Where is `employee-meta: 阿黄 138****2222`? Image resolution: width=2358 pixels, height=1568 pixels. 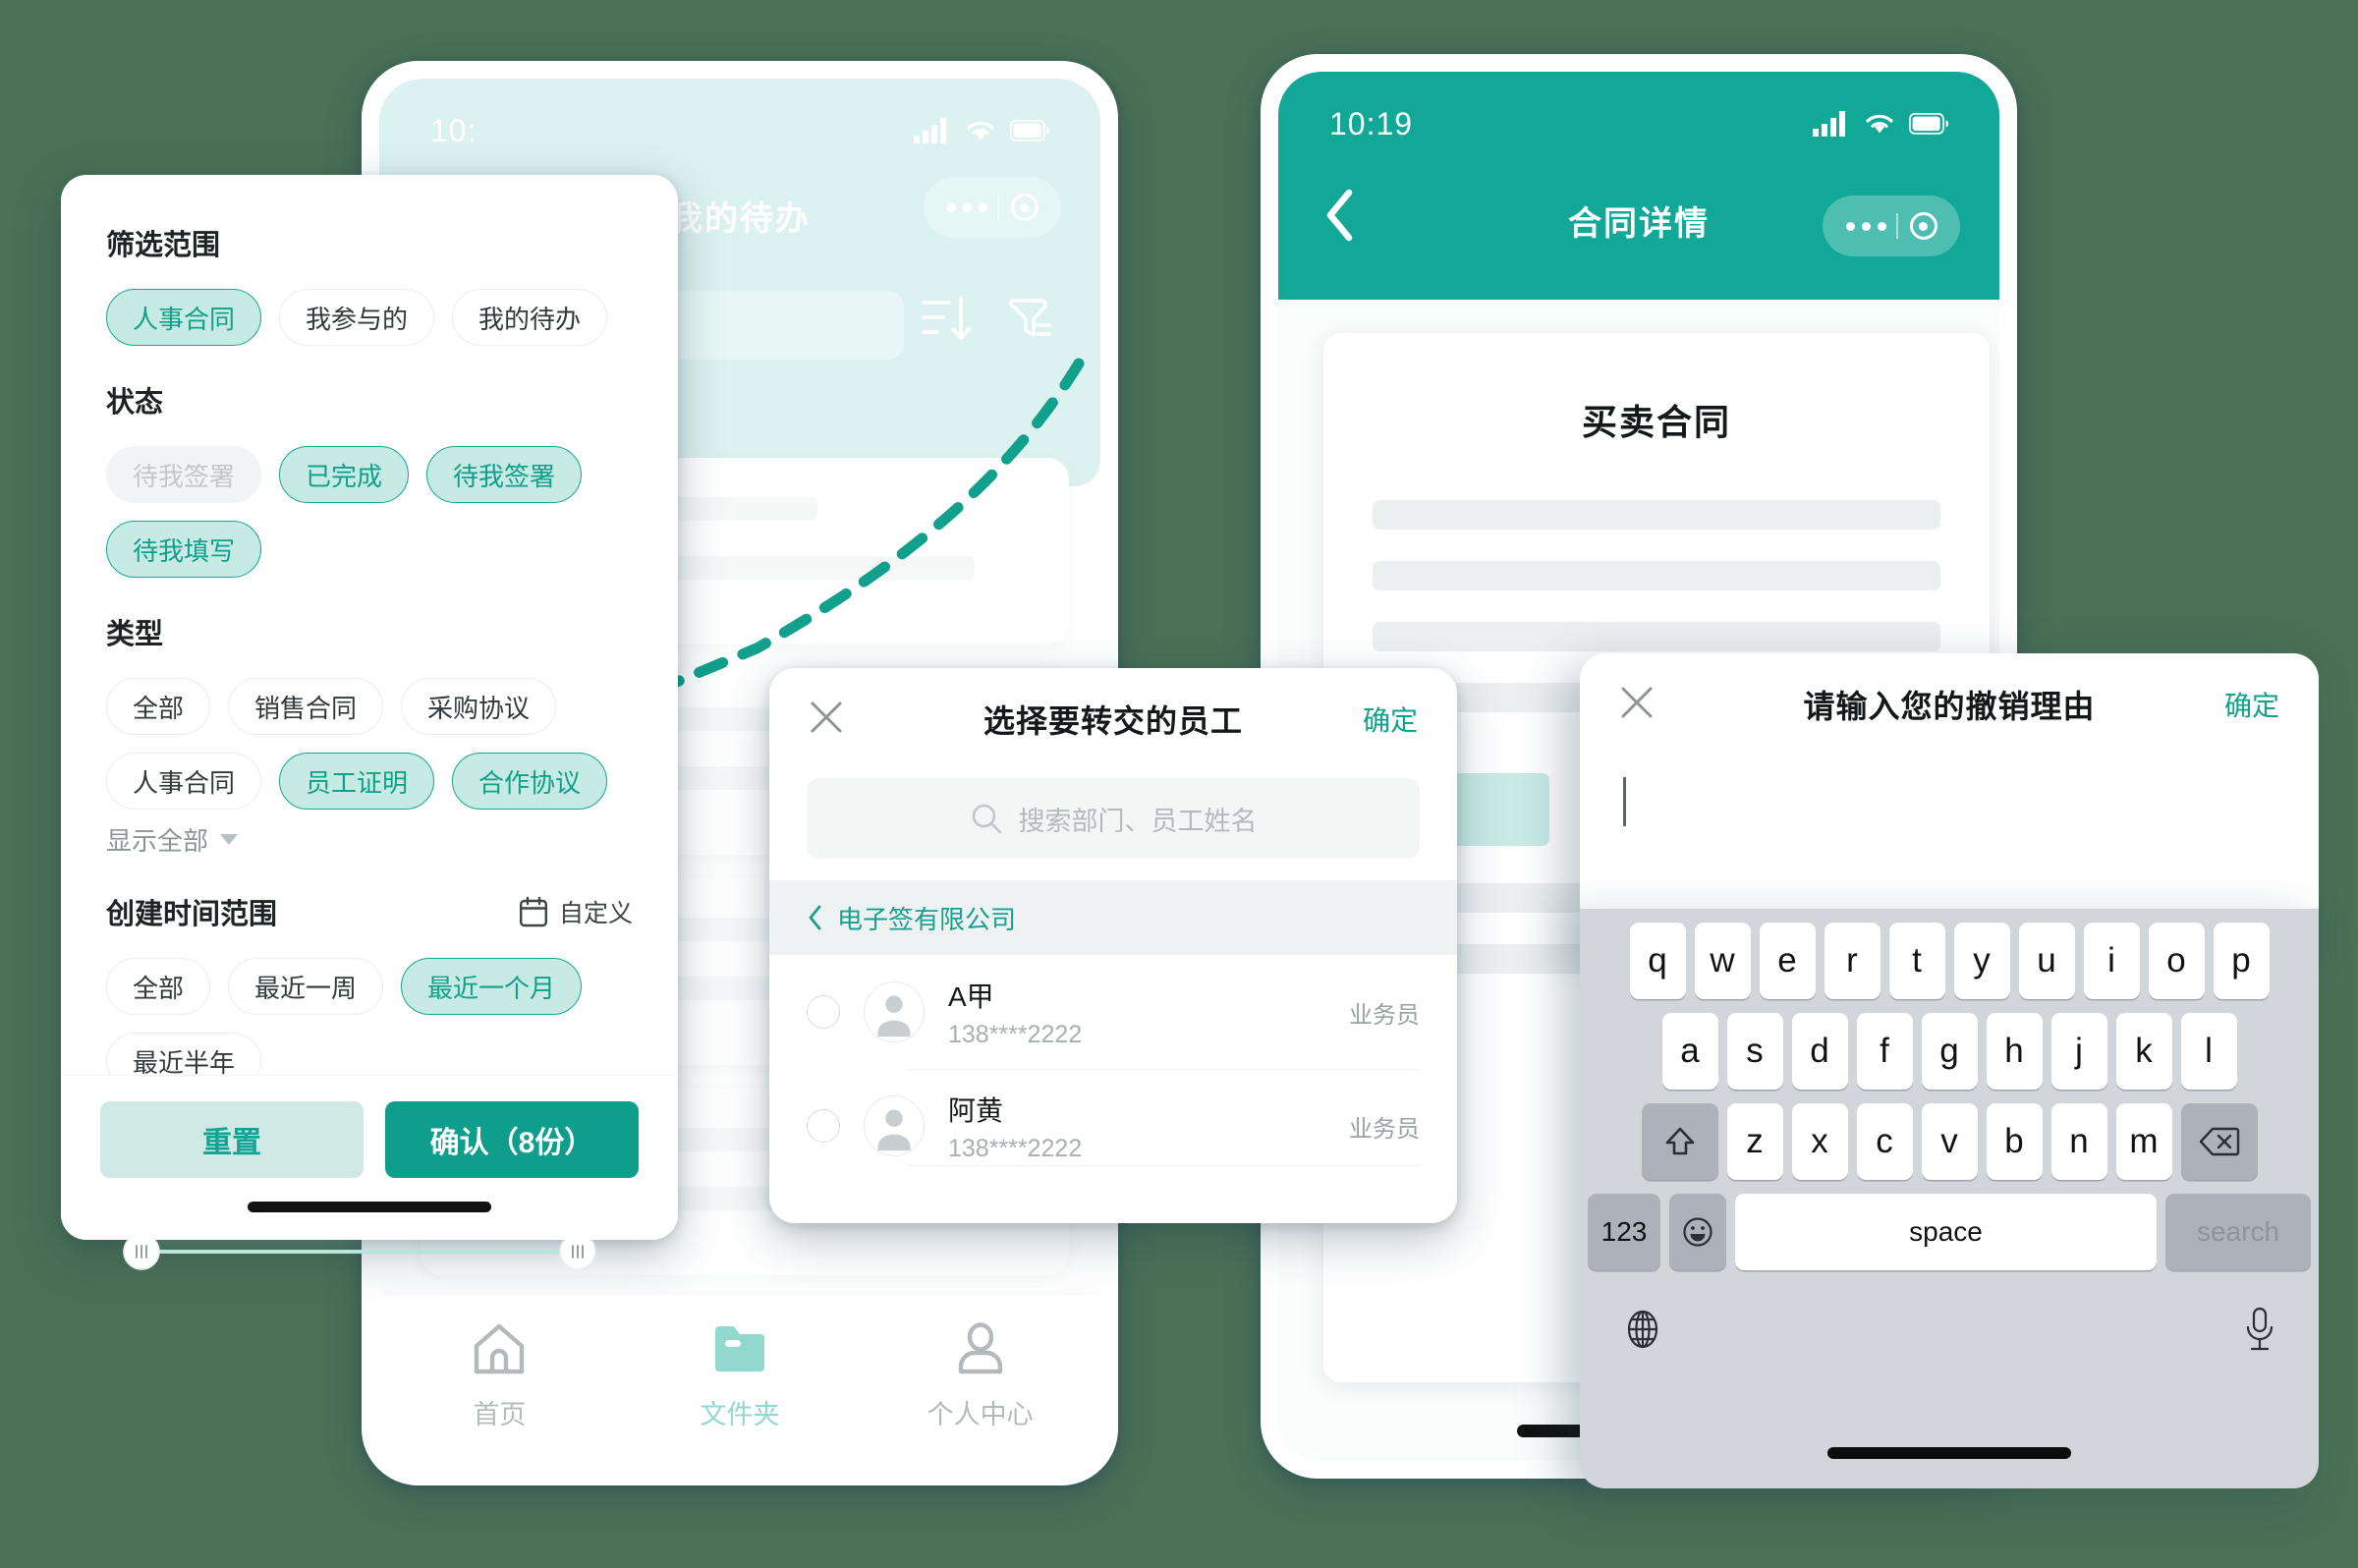 employee-meta: 阿黄 138****2222 is located at coordinates (1148, 1126).